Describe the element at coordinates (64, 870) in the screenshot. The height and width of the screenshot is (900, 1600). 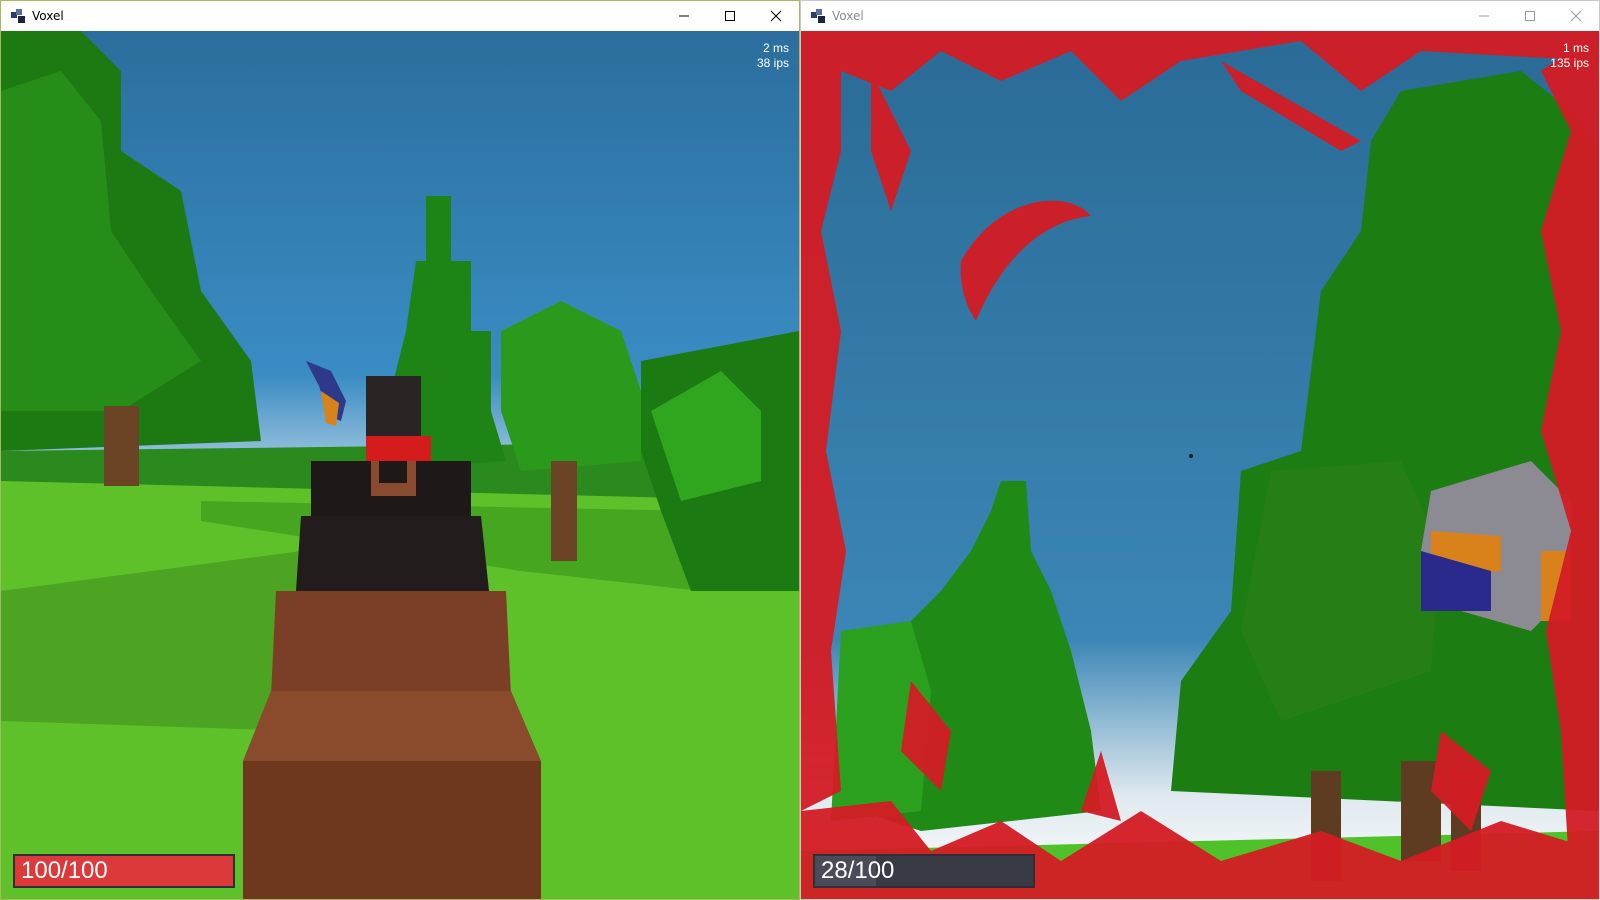
I see `health-label: 100/100` at that location.